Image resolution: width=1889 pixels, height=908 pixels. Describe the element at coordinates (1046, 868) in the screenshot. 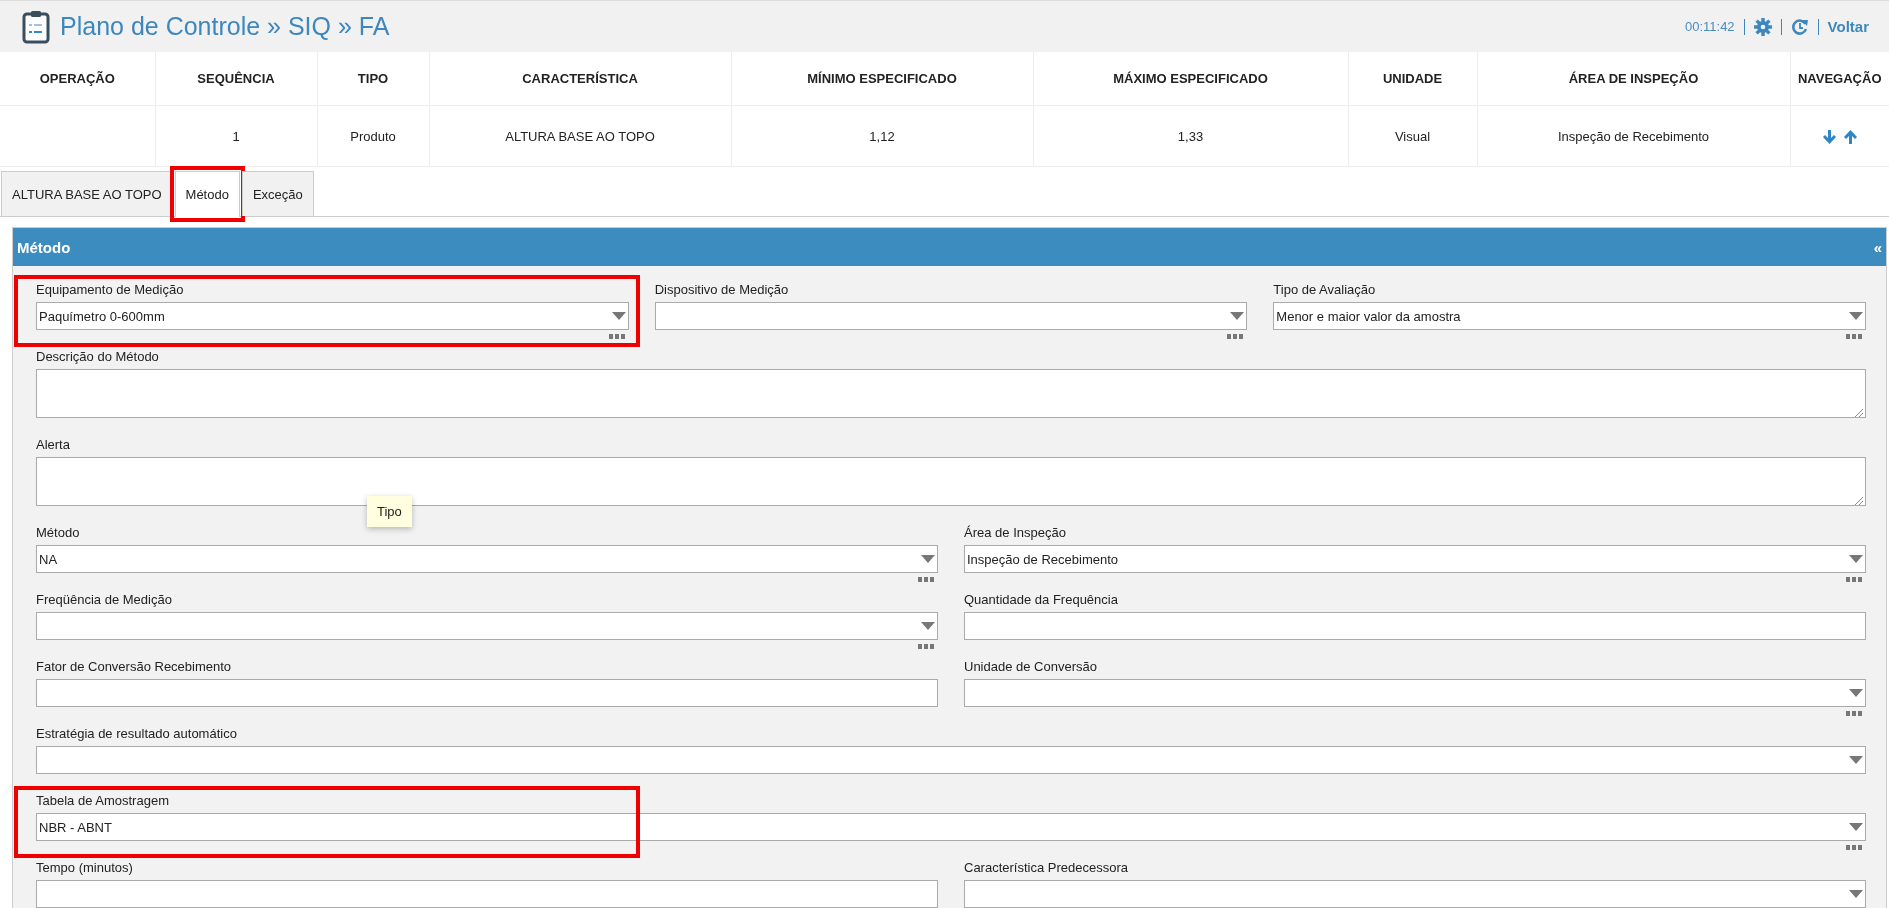

I see `field-label: Característica Predecessora` at that location.